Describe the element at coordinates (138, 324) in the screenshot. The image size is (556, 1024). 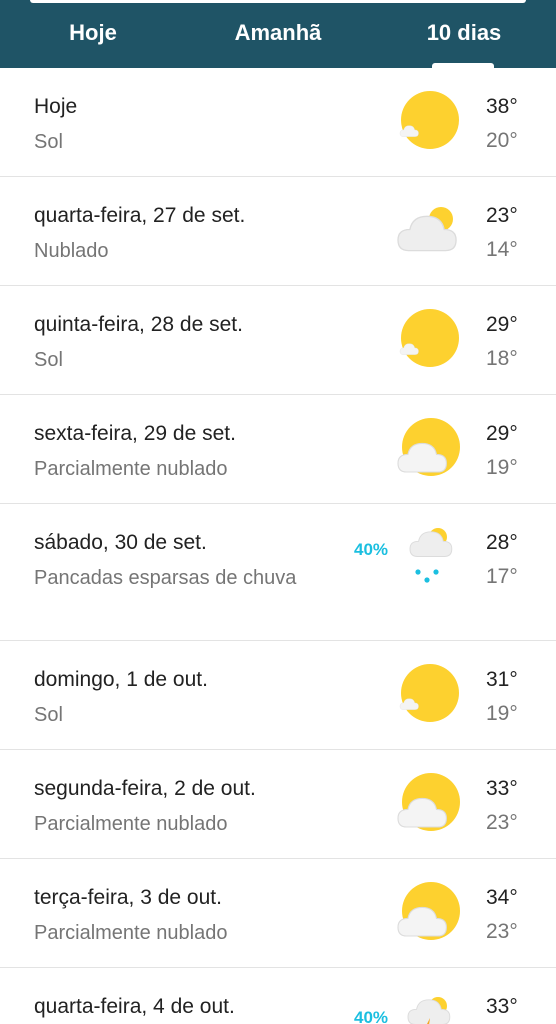
I see `forecast-date: quinta-feira, 28 de set.` at that location.